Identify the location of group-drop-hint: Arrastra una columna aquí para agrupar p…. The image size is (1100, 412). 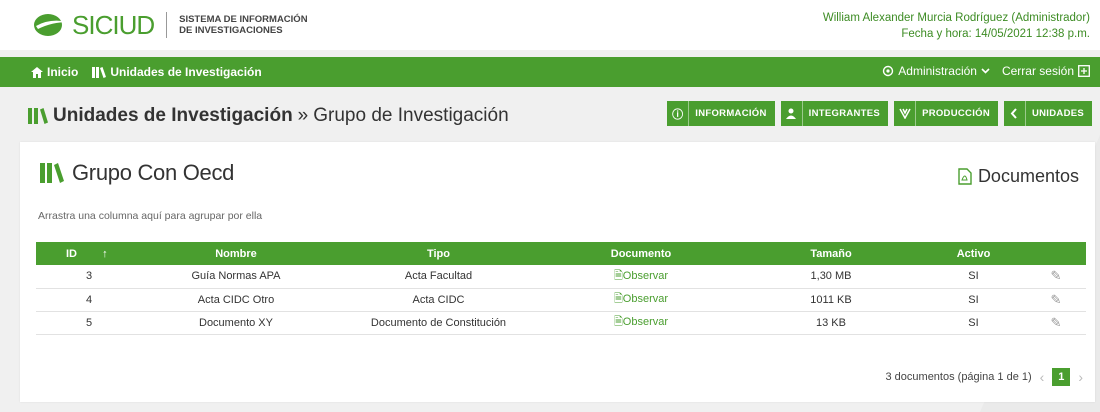
(150, 216).